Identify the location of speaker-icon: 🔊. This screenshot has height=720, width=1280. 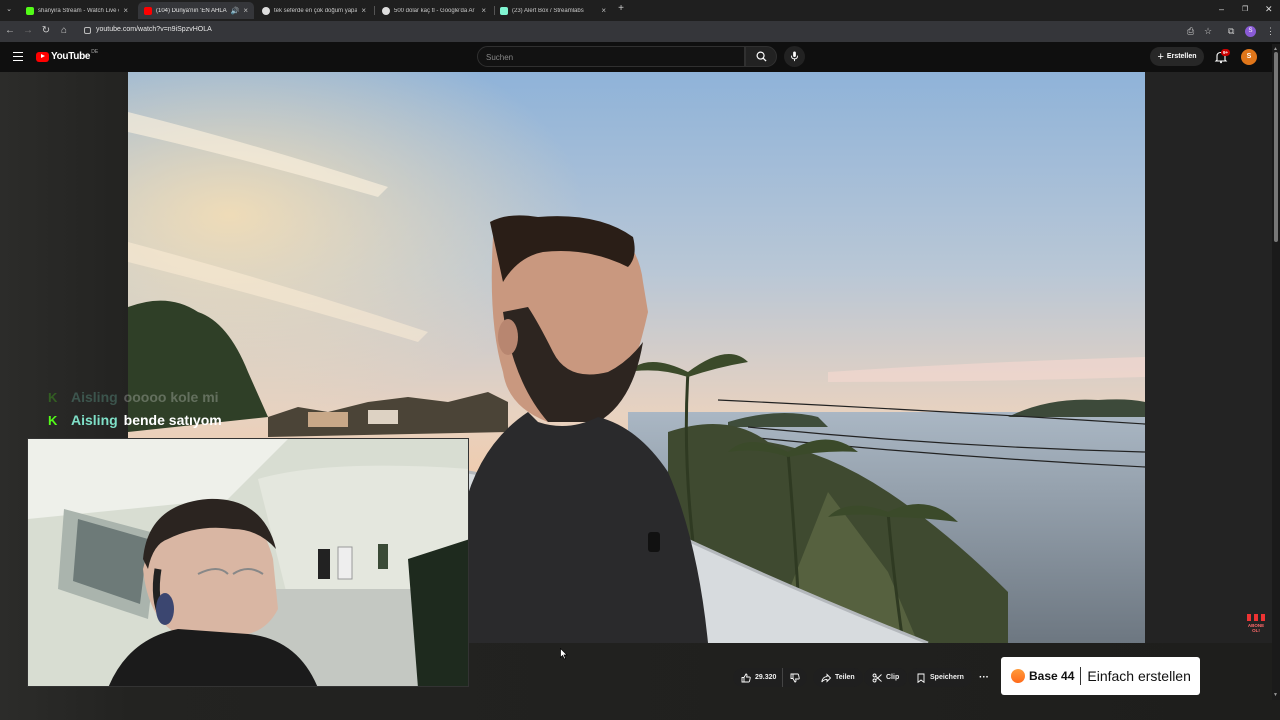
(235, 11).